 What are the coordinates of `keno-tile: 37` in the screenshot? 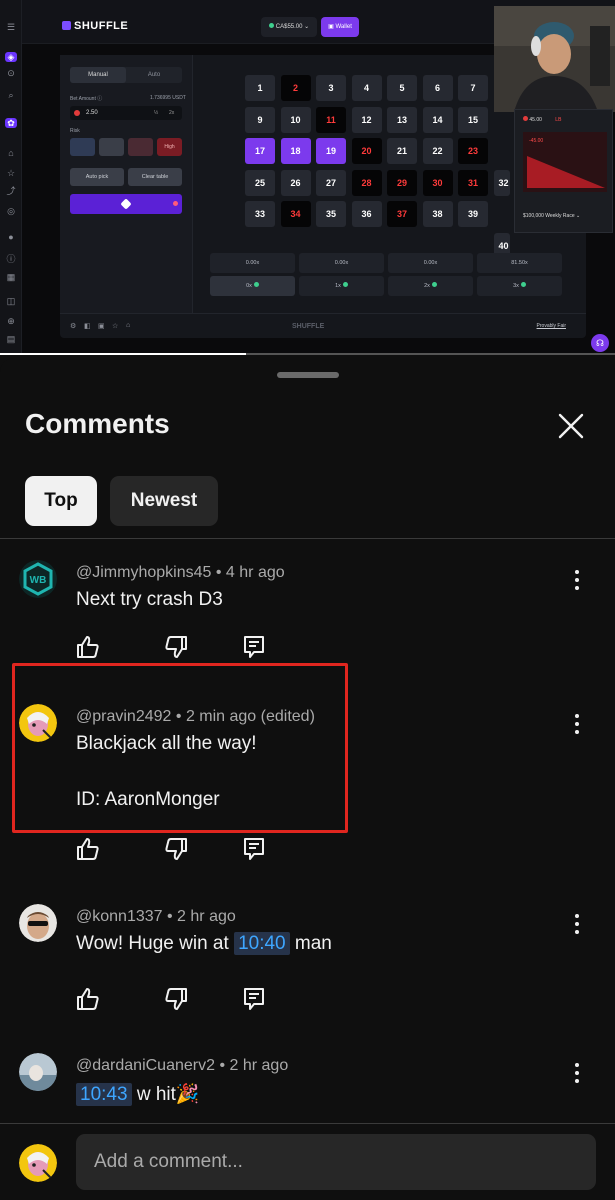 It's located at (402, 214).